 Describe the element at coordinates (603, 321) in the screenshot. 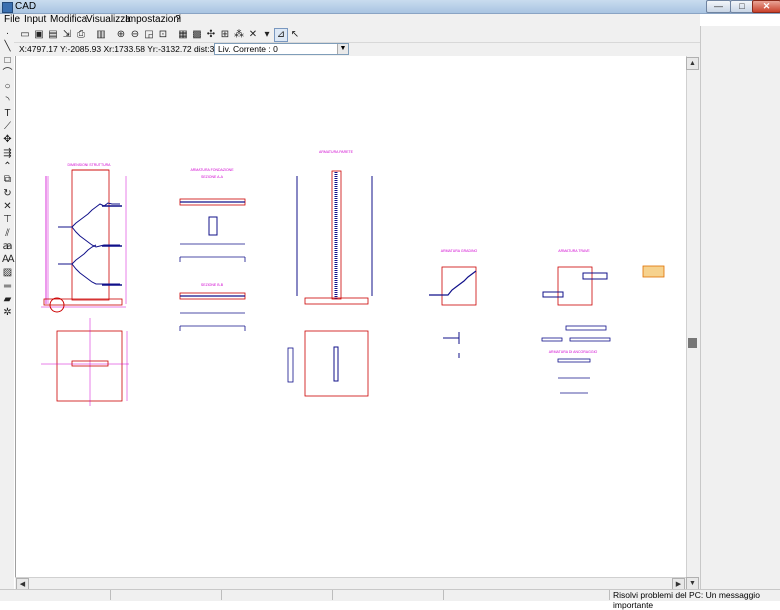

I see `beam-rebar: ARMATURA TRAVE ARMATURA DI ANCORAGGIO` at that location.